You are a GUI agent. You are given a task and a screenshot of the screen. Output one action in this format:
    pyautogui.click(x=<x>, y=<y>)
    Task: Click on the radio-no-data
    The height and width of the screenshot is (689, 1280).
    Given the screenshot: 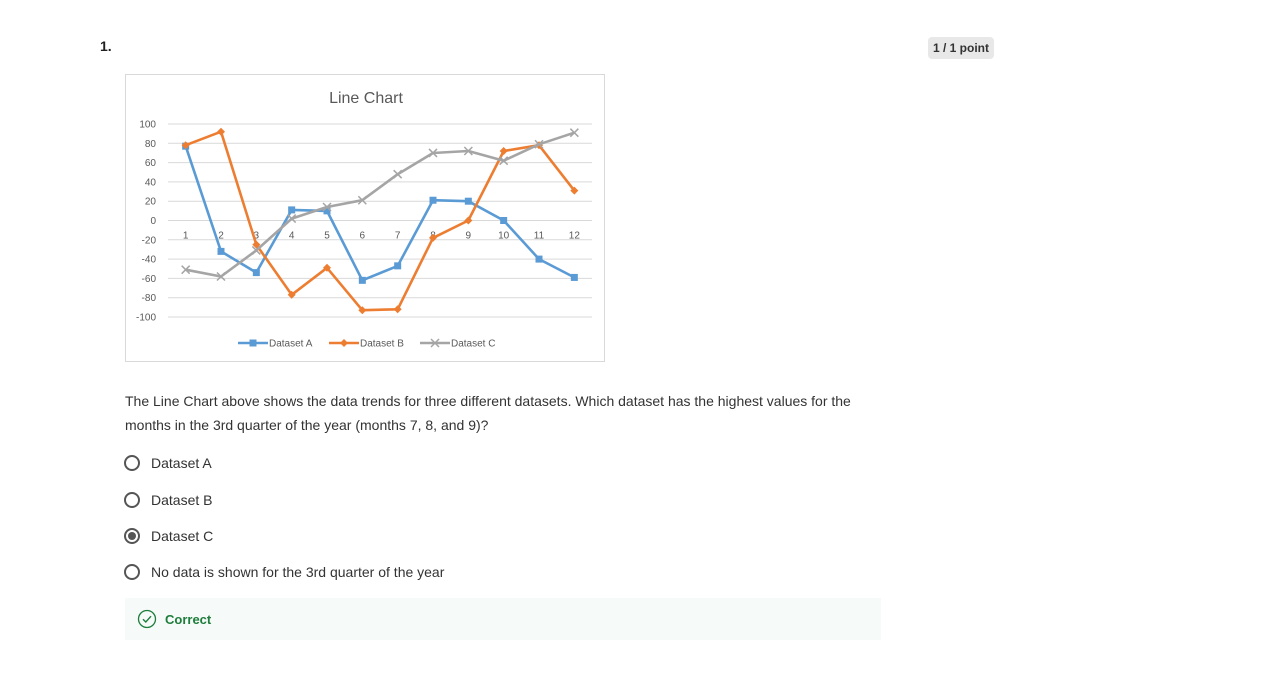 What is the action you would take?
    pyautogui.click(x=132, y=572)
    